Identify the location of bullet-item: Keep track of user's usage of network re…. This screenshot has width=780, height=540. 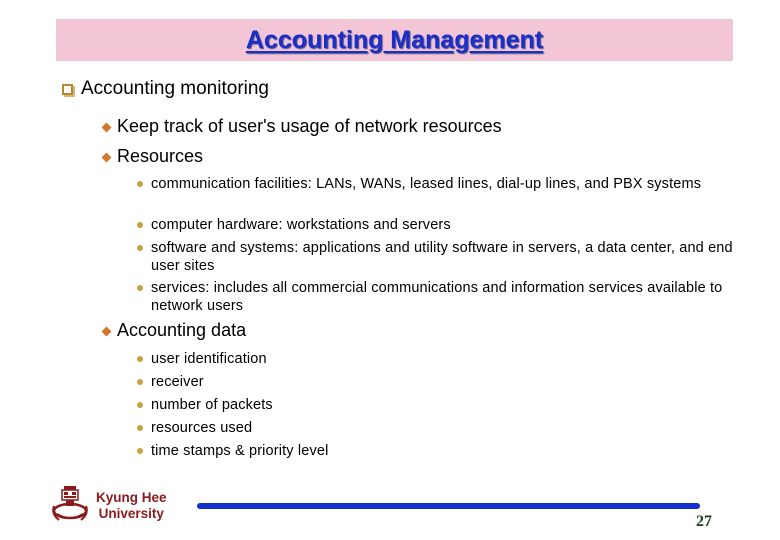
(301, 126).